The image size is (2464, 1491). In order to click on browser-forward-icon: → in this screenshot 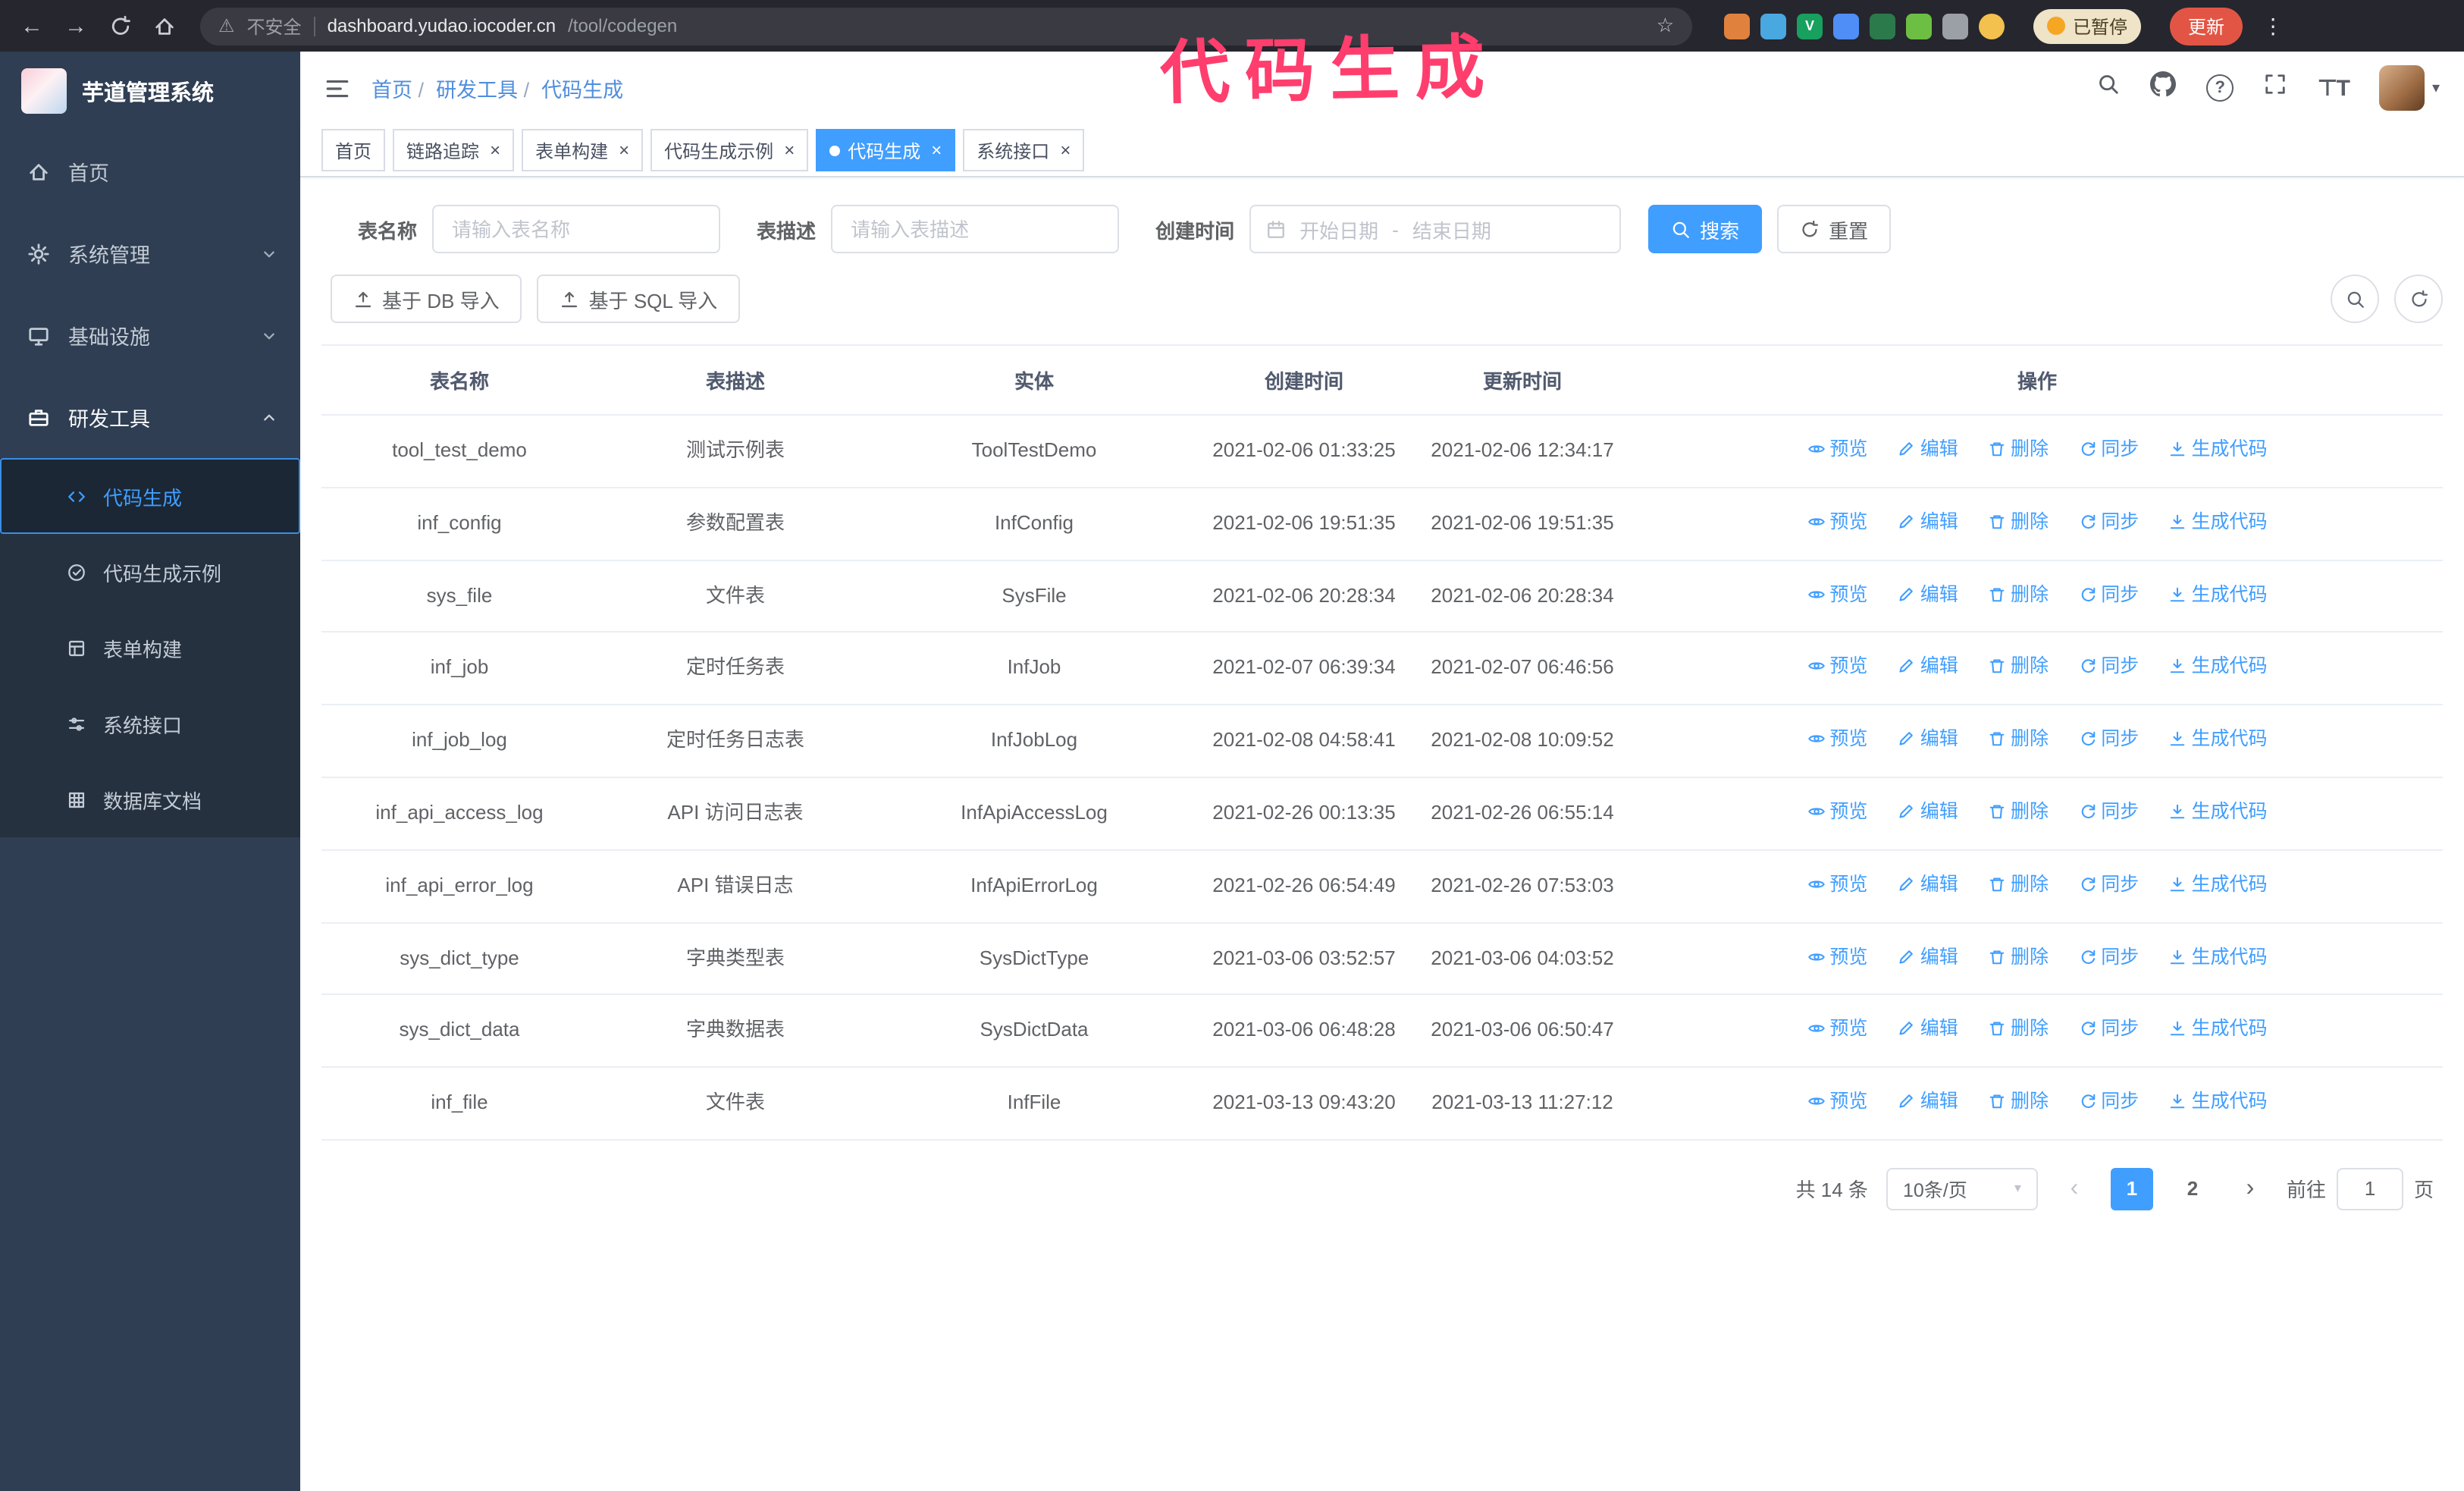, I will do `click(75, 26)`.